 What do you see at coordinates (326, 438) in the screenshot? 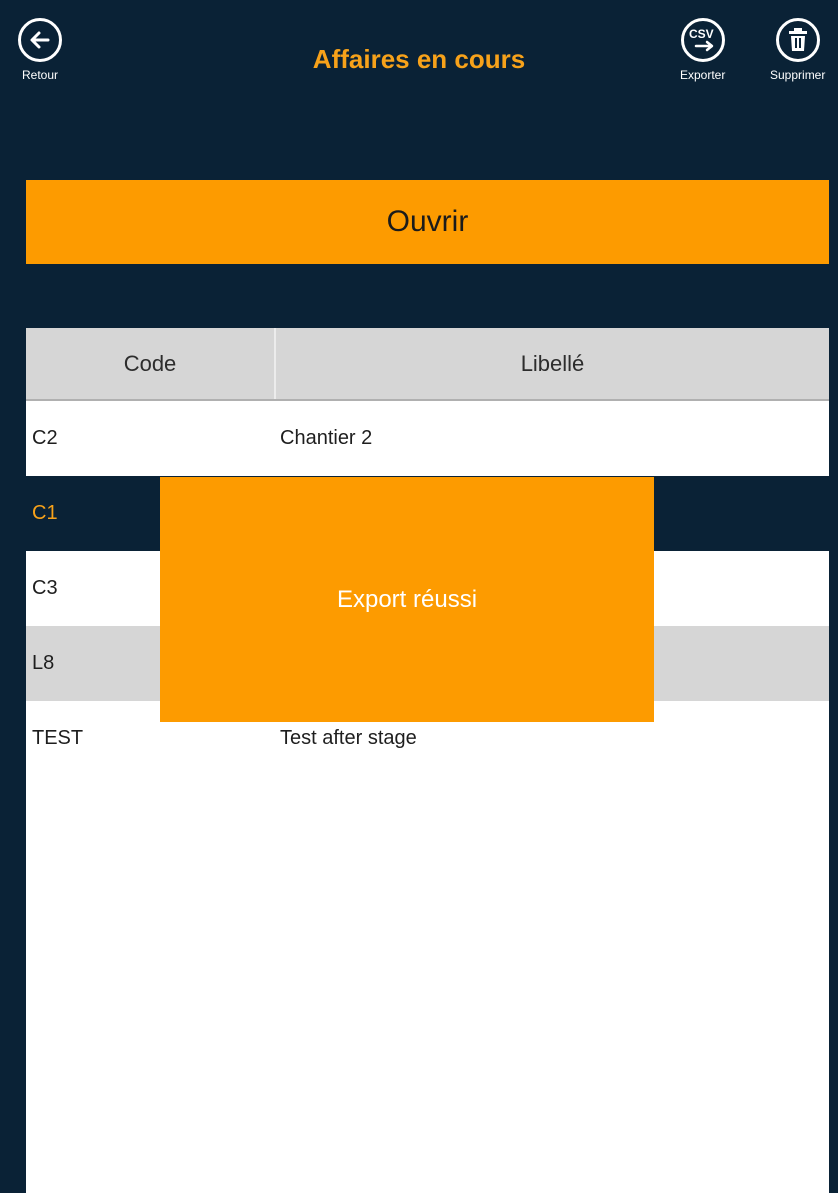
I see `row-label: Chantier 2` at bounding box center [326, 438].